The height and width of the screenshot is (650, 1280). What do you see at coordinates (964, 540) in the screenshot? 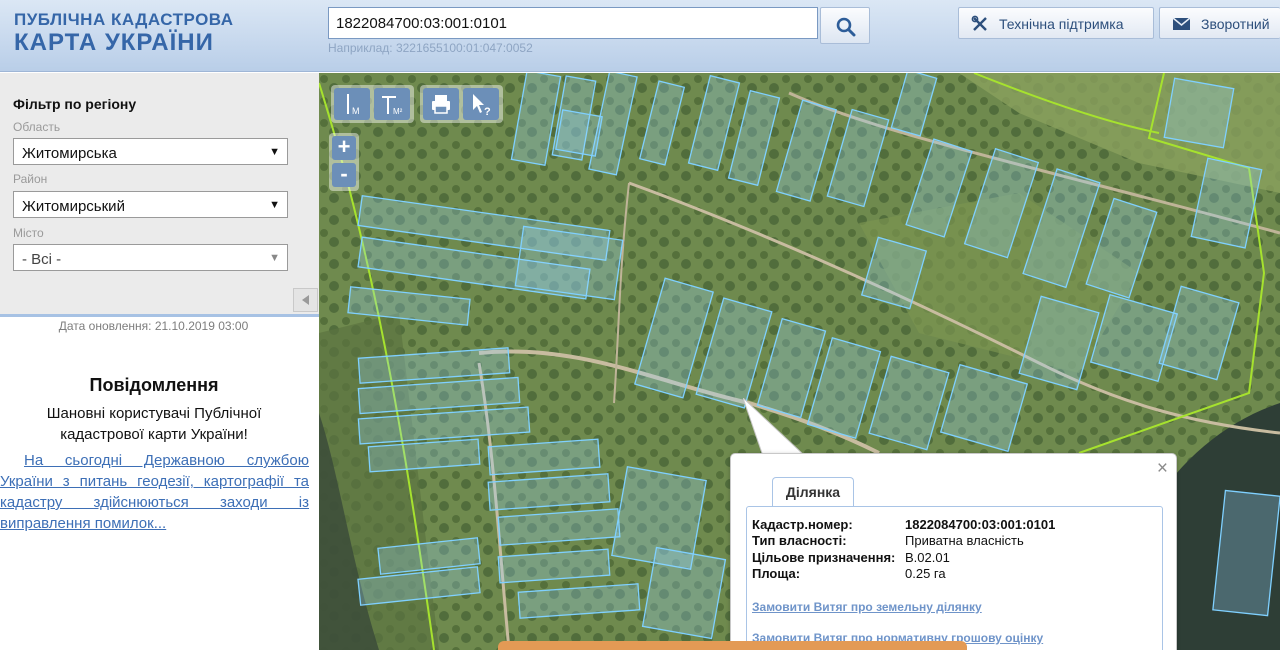
I see `ownership-type-value: Приватна власність` at bounding box center [964, 540].